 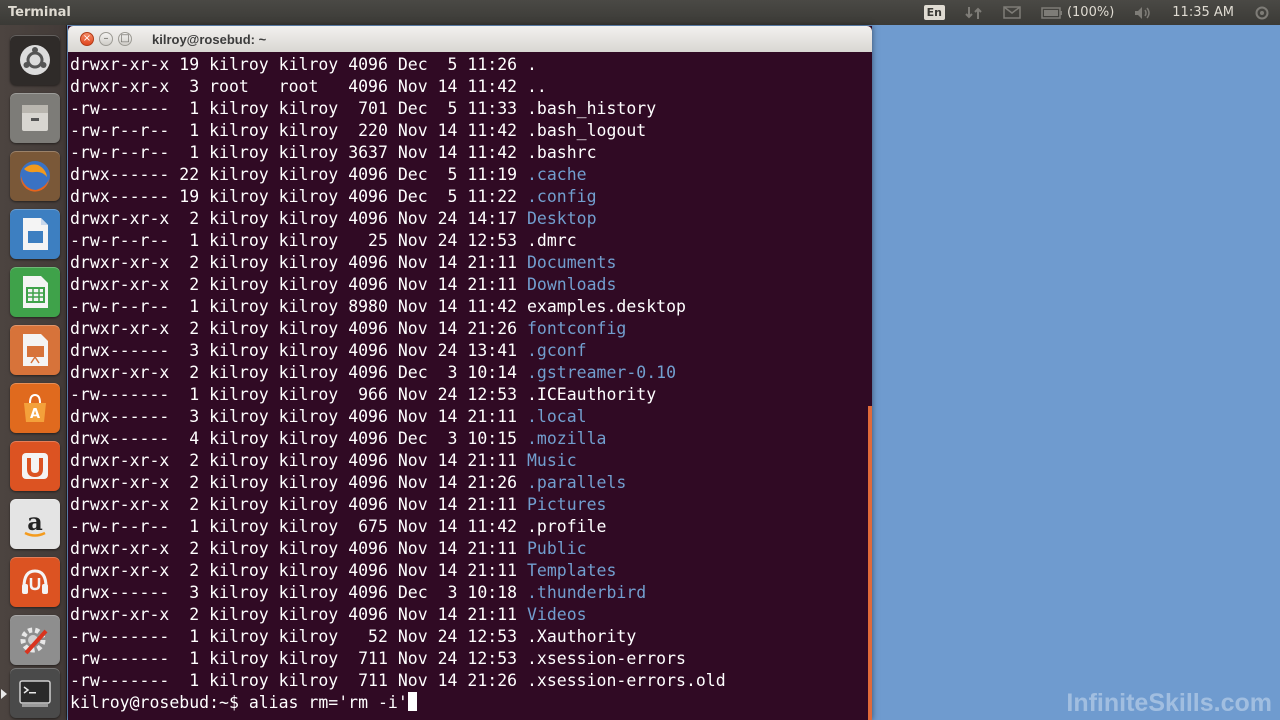 I want to click on prompt-line: kilroy@rosebud:~$ alias rm='rm -i', so click(x=468, y=703).